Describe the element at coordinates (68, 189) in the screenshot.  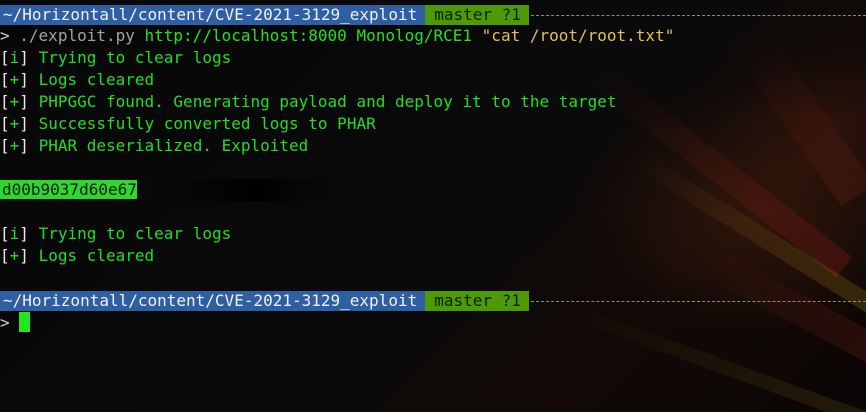
I see `root-flag-text: d00b9037d60e67` at that location.